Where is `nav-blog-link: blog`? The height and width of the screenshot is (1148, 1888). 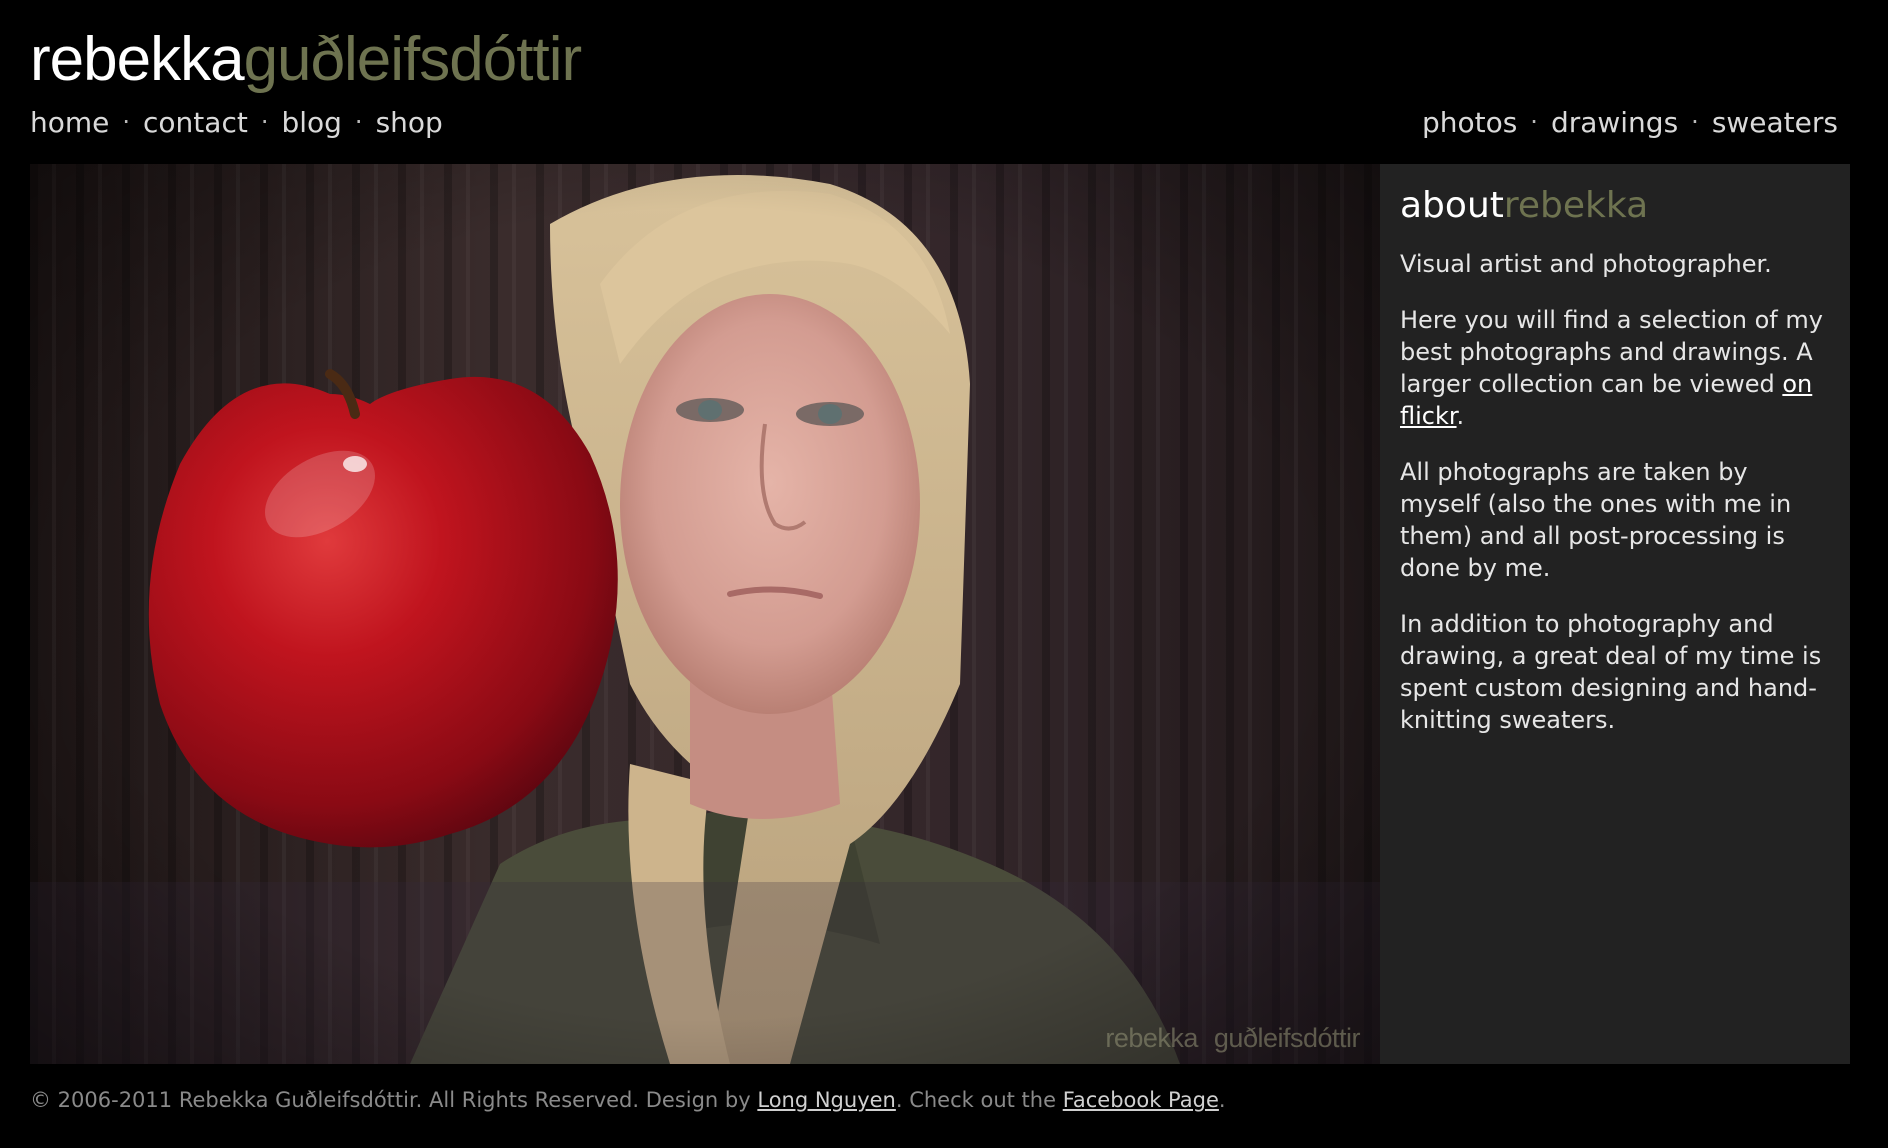 nav-blog-link: blog is located at coordinates (311, 122).